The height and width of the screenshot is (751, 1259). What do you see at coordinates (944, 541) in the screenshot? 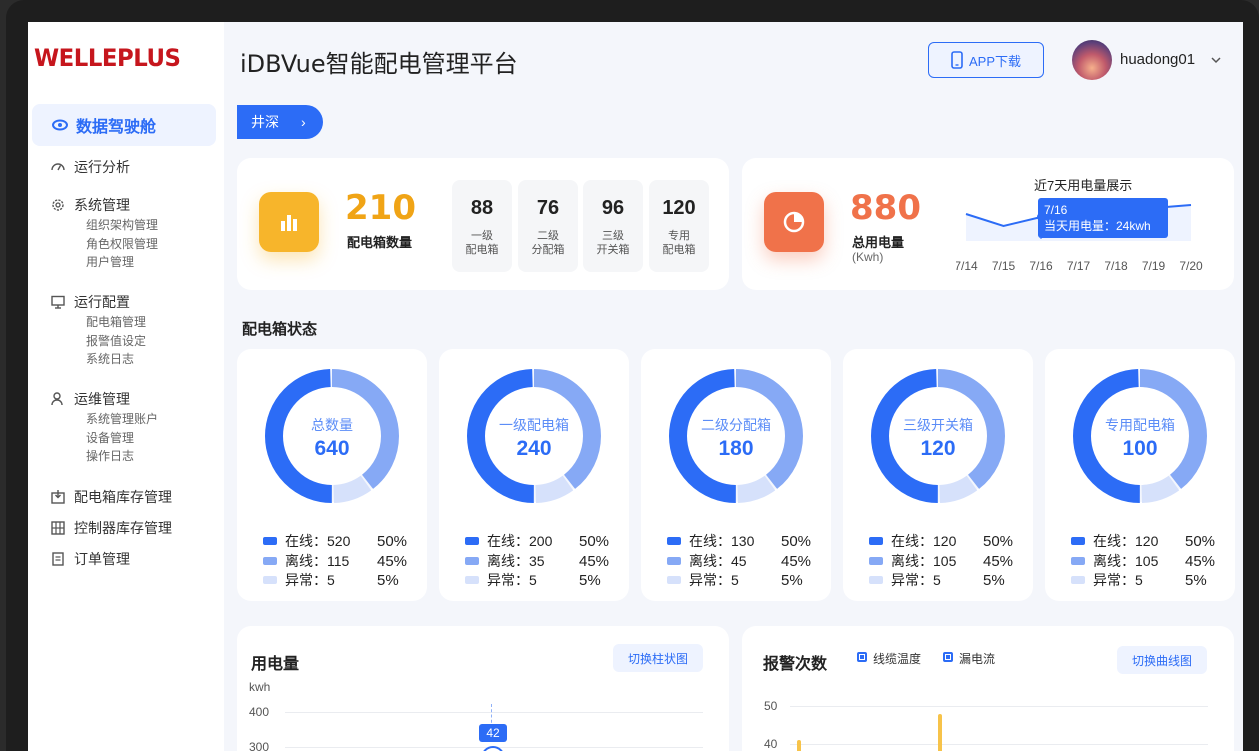
I see `legend-online: 在线：120 50%` at bounding box center [944, 541].